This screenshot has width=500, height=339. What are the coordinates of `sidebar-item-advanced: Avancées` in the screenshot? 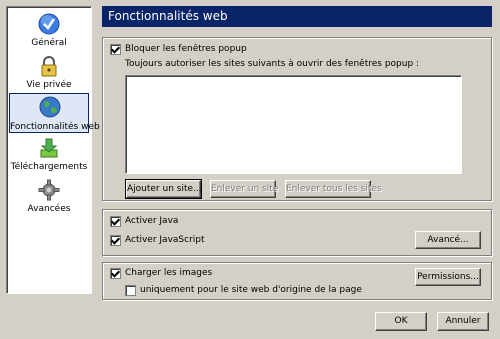 It's located at (49, 196).